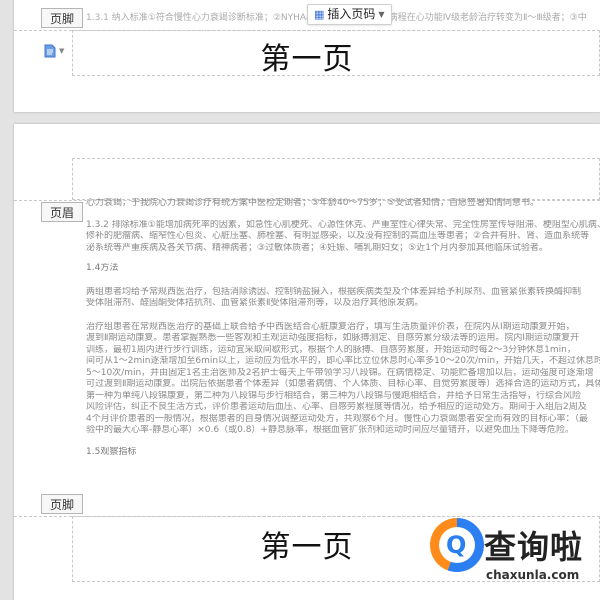 Image resolution: width=600 pixels, height=600 pixels. I want to click on document-icon, so click(50, 51).